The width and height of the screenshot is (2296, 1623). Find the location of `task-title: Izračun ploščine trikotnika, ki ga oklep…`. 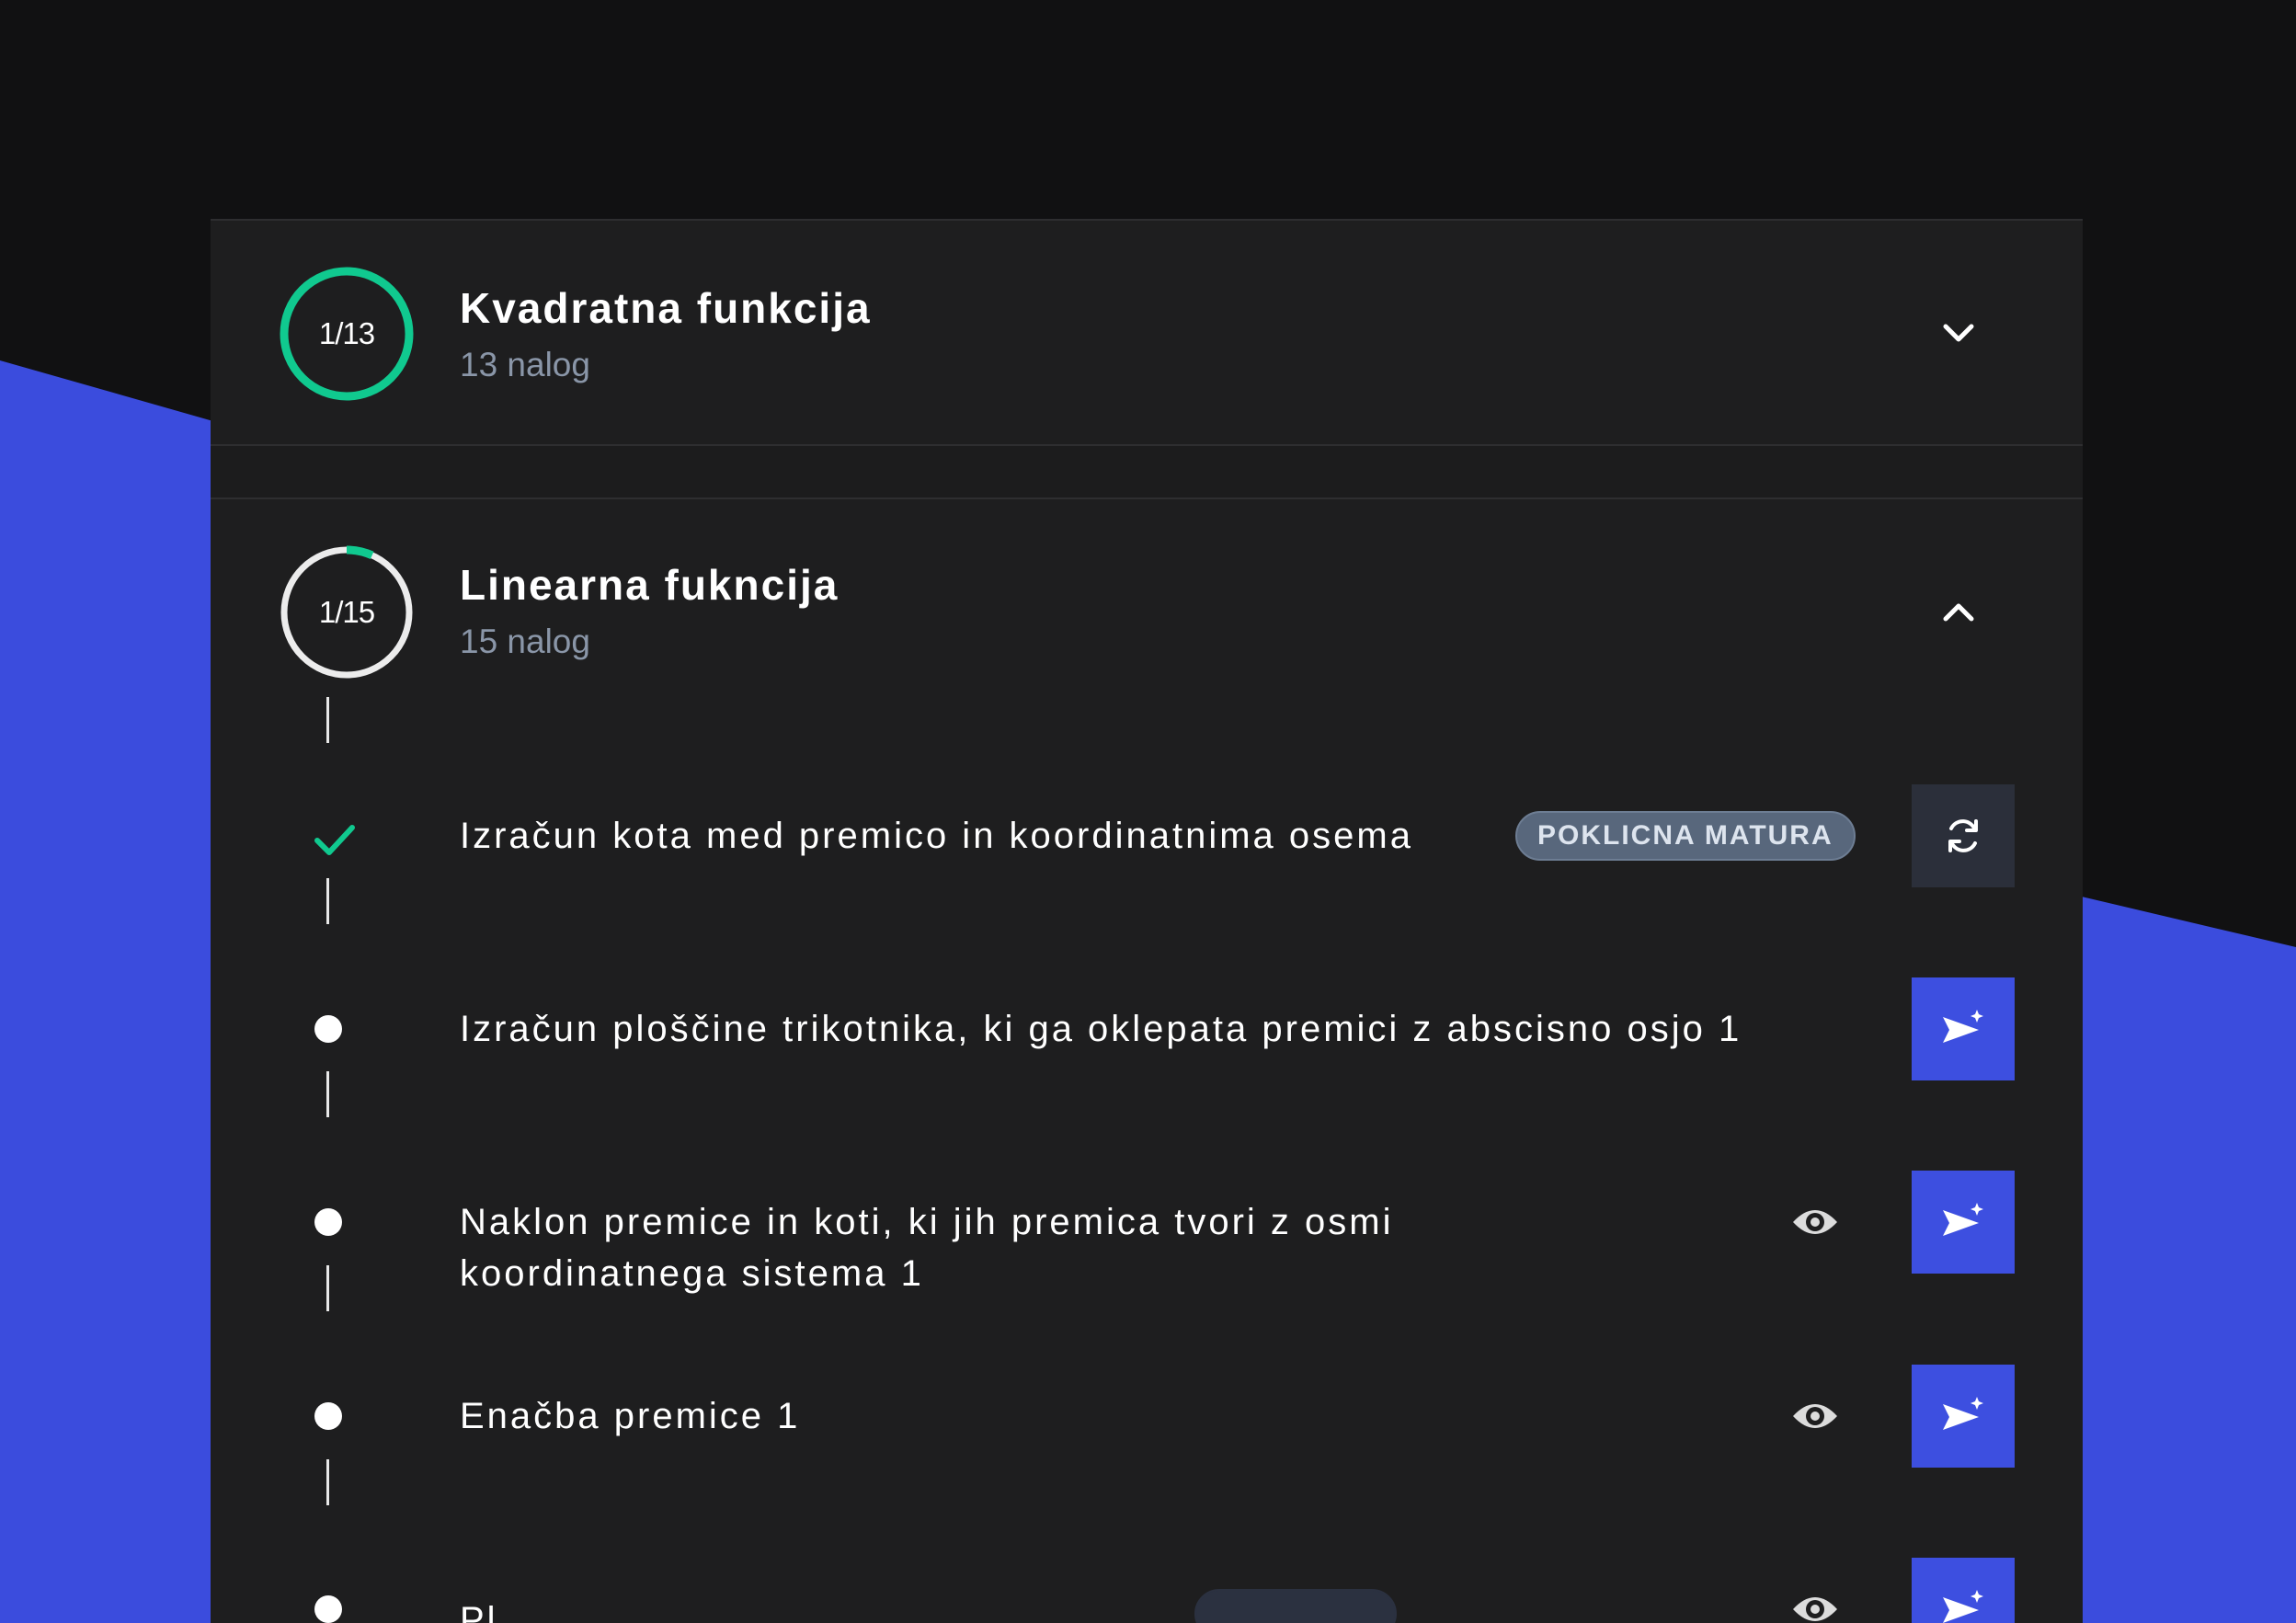

task-title: Izračun ploščine trikotnika, ki ga oklep… is located at coordinates (1101, 1029).